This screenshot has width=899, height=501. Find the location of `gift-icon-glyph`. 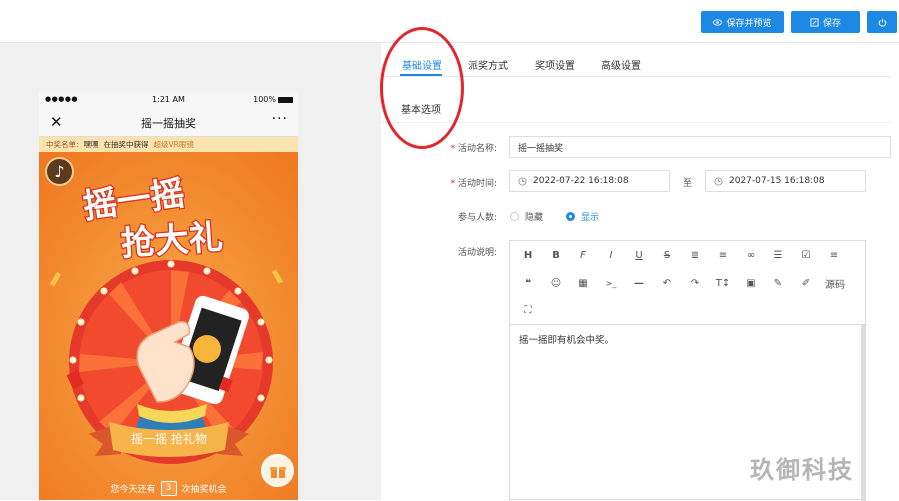

gift-icon-glyph is located at coordinates (277, 472).